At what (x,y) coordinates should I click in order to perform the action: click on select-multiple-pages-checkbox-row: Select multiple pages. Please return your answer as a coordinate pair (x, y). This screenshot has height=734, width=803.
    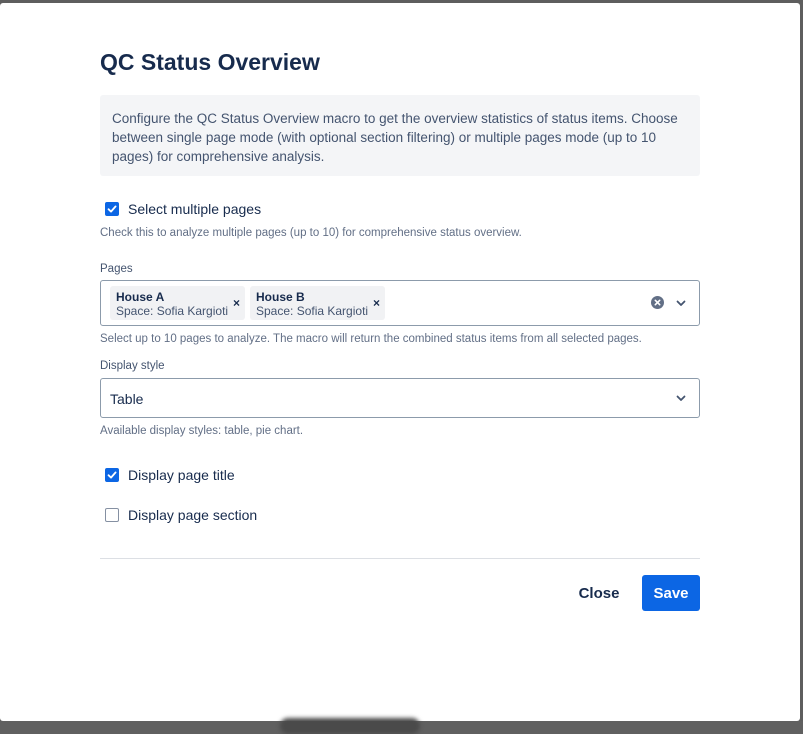
    Looking at the image, I should click on (183, 209).